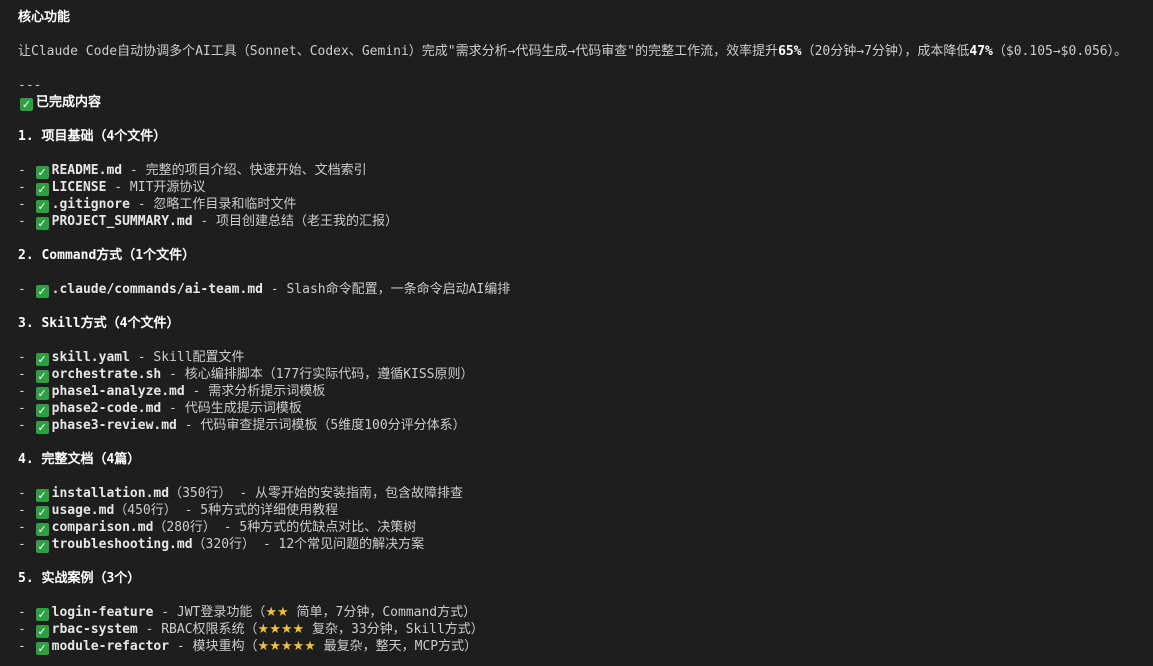 The height and width of the screenshot is (666, 1153). Describe the element at coordinates (79, 187) in the screenshot. I see `file-name: LICENSE` at that location.